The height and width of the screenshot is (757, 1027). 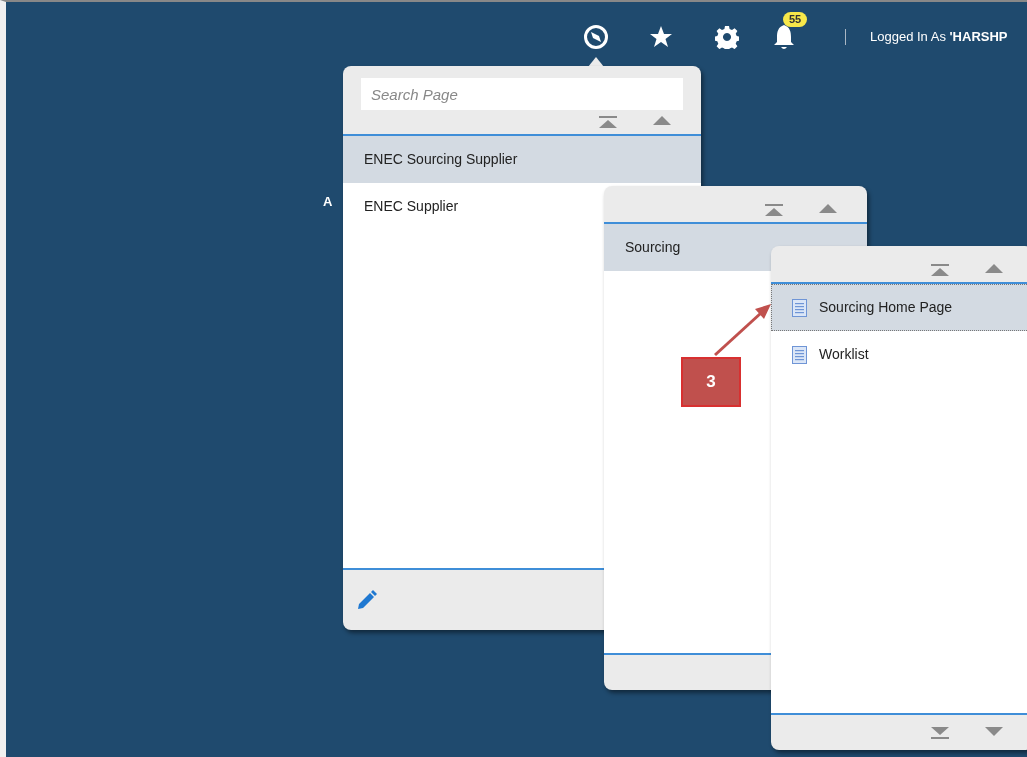 What do you see at coordinates (522, 159) in the screenshot?
I see `menu-item: ENEC Sourcing Supplier` at bounding box center [522, 159].